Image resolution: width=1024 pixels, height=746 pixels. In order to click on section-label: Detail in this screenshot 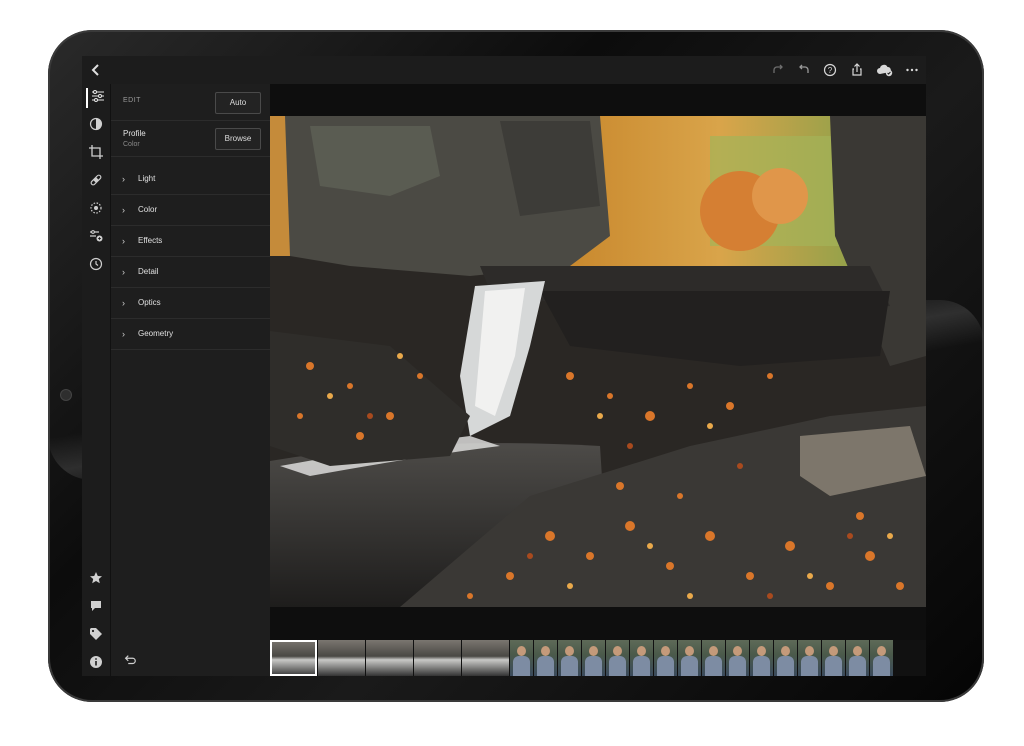, I will do `click(148, 271)`.